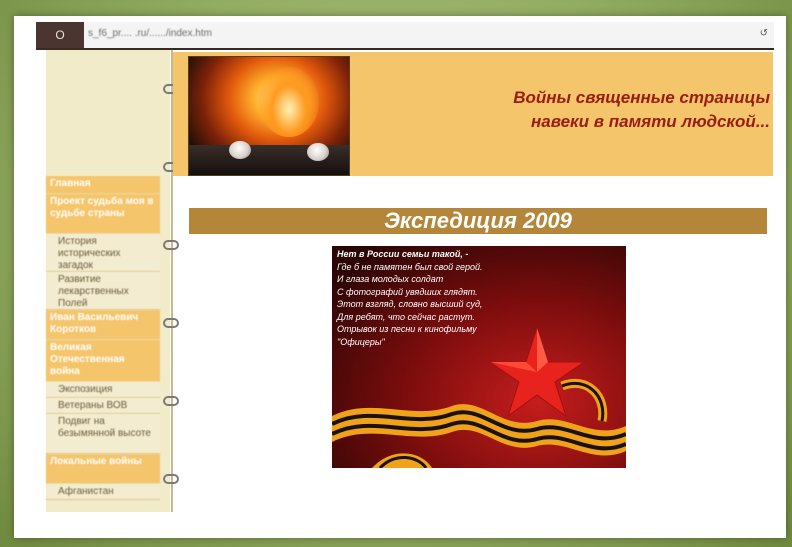 The height and width of the screenshot is (547, 792). I want to click on poster-line: Отрывок из песни к кинофильму, so click(407, 329).